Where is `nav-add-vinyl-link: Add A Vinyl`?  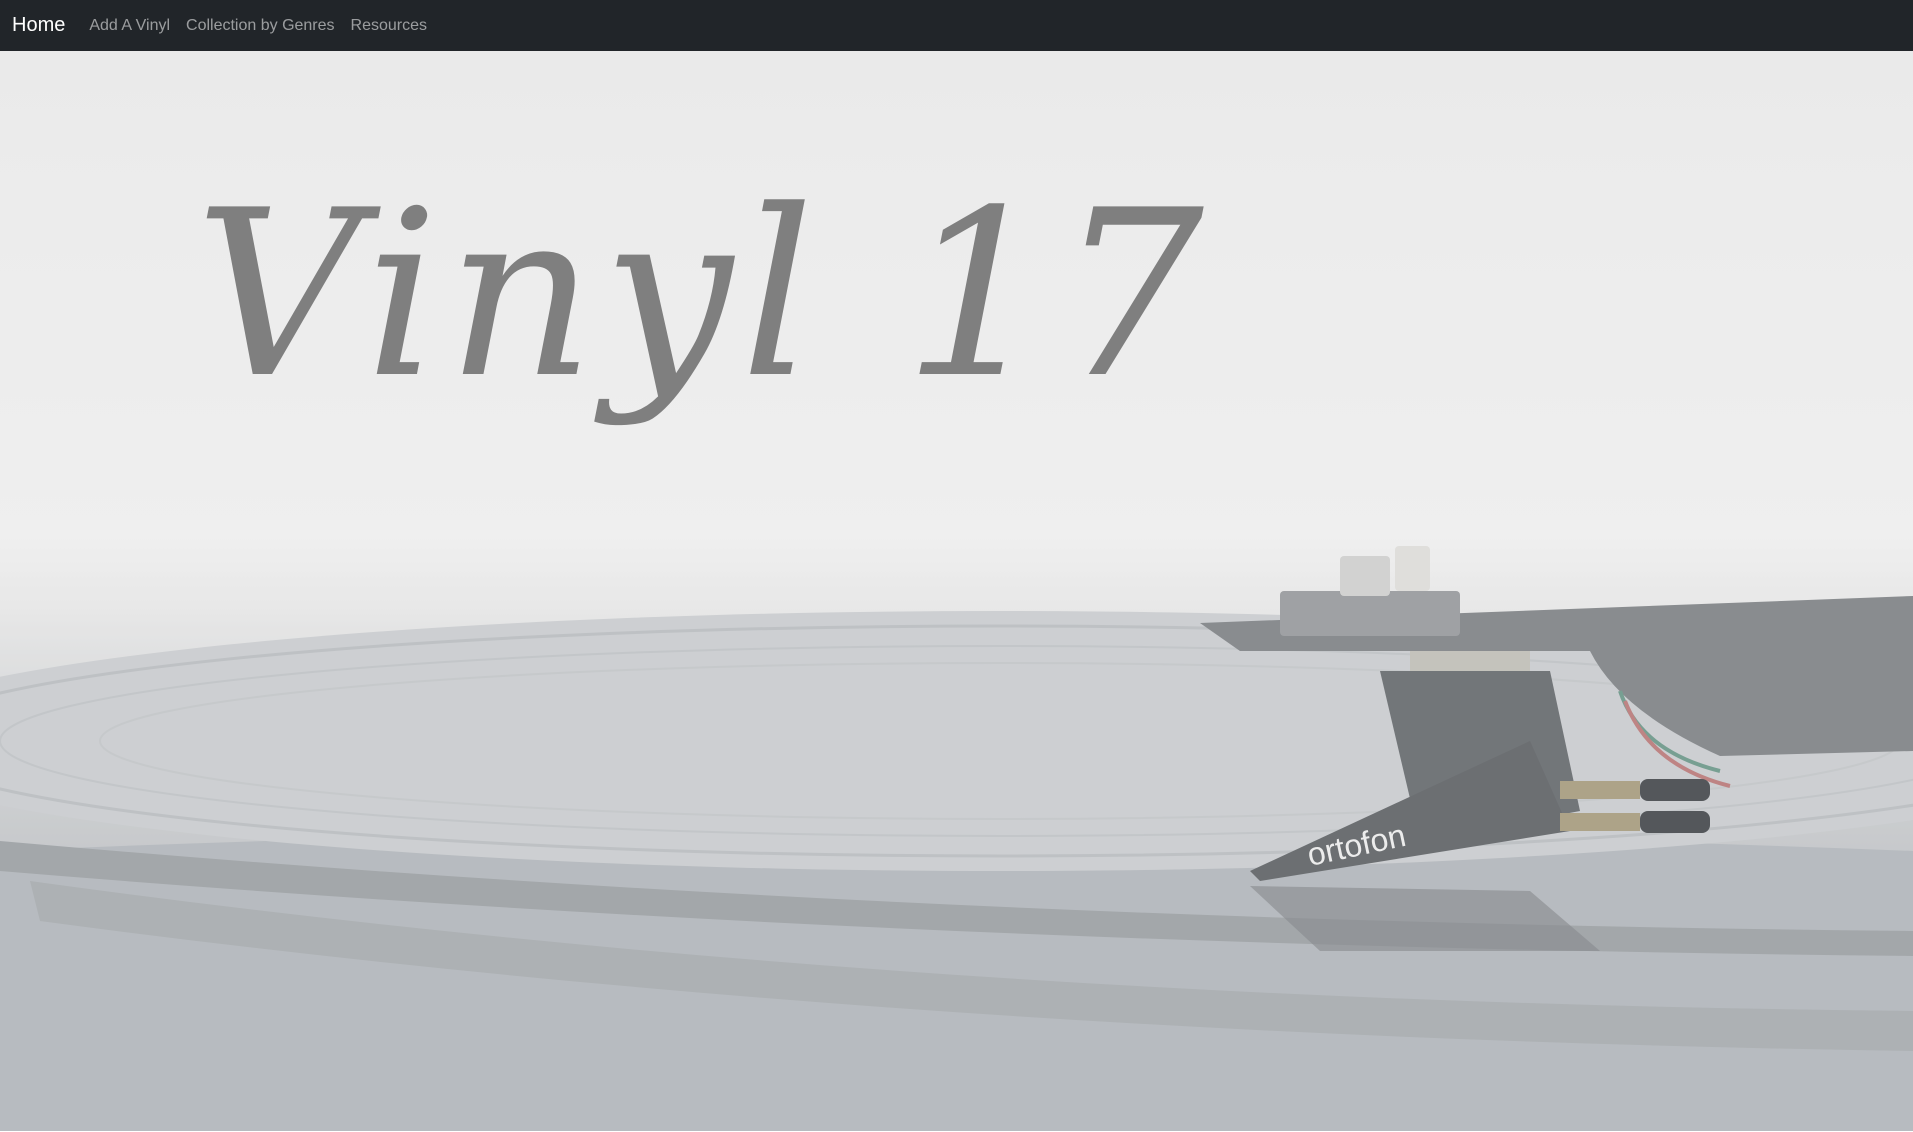
nav-add-vinyl-link: Add A Vinyl is located at coordinates (129, 26).